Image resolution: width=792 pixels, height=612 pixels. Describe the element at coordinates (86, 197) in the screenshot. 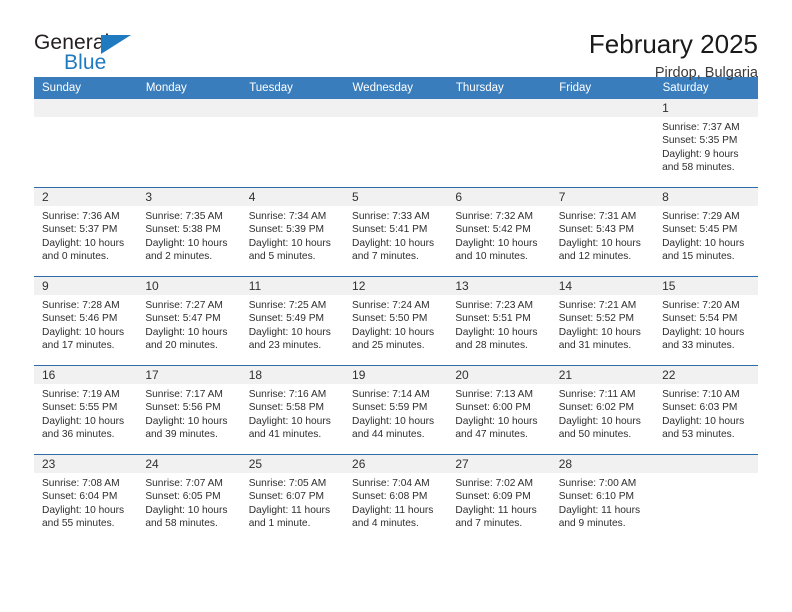

I see `day-number: 2` at that location.